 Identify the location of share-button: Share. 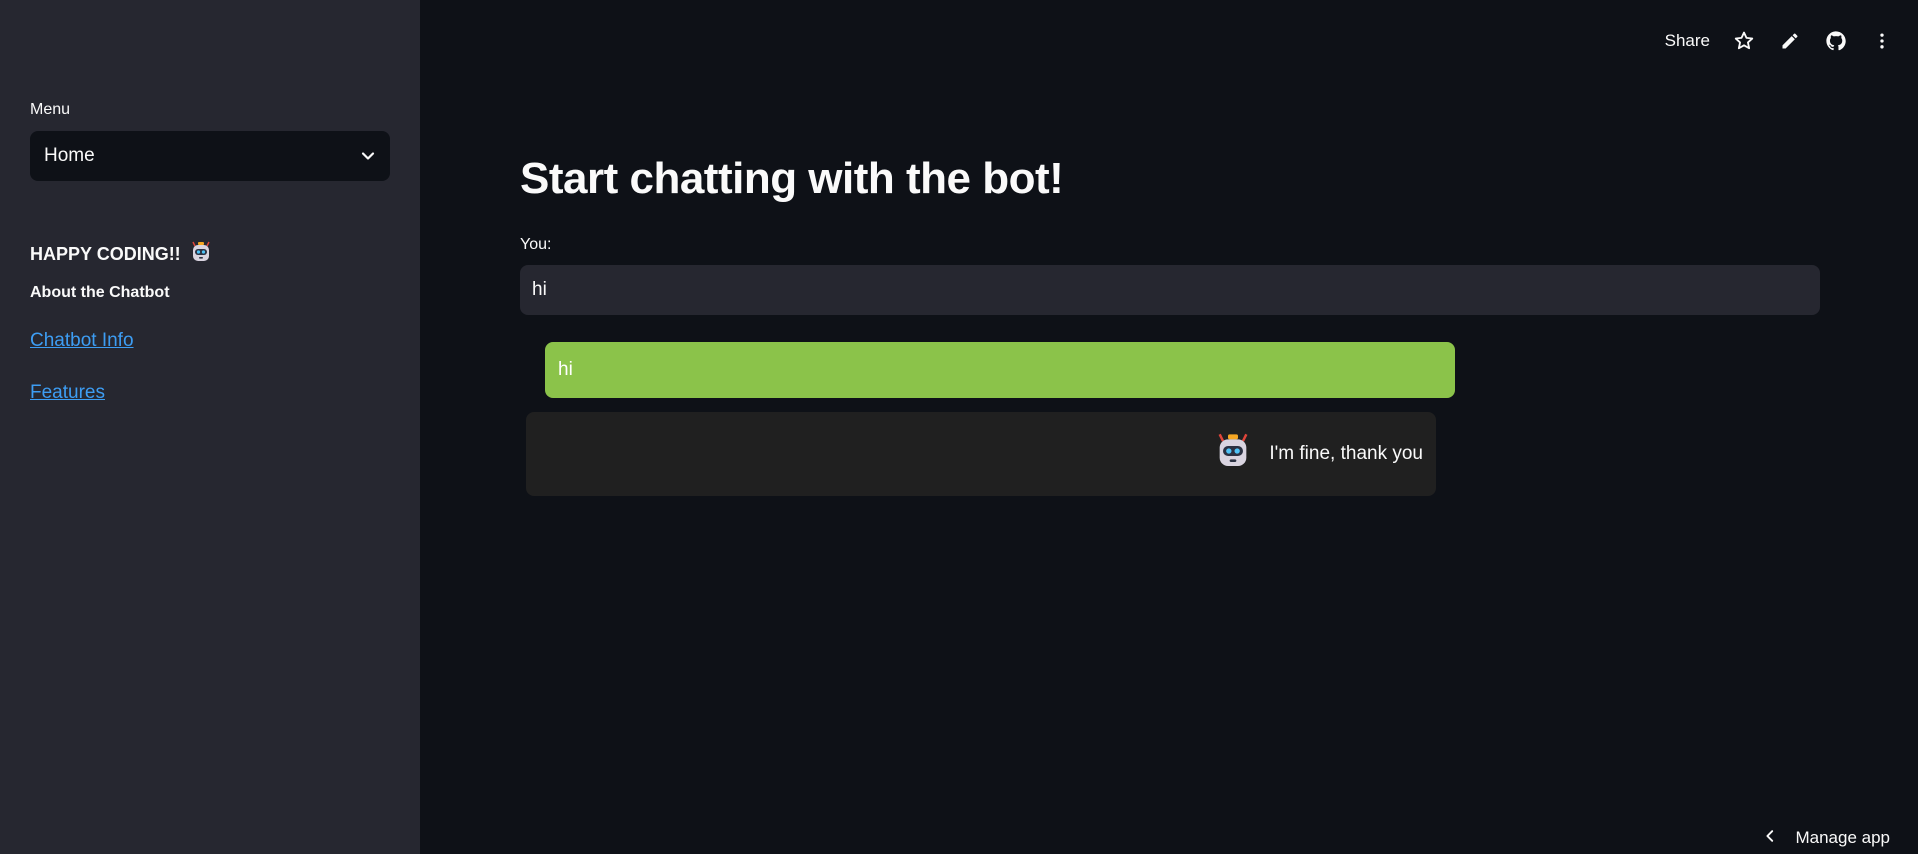
(1687, 41).